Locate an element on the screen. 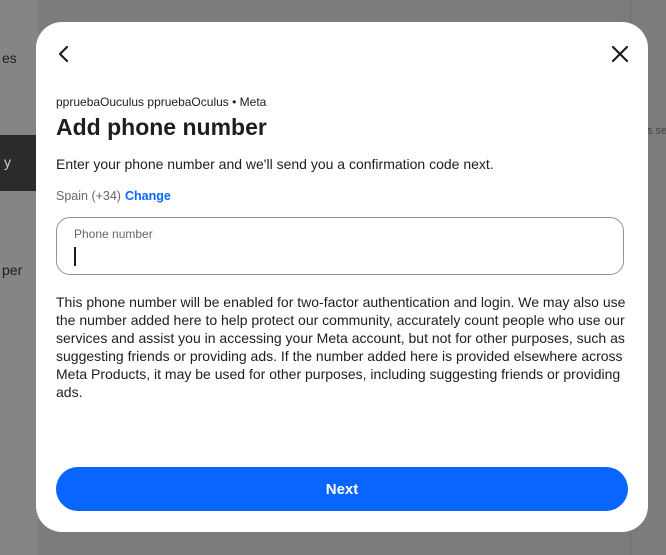 Image resolution: width=666 pixels, height=555 pixels. phone-number-label: Phone number is located at coordinates (113, 234).